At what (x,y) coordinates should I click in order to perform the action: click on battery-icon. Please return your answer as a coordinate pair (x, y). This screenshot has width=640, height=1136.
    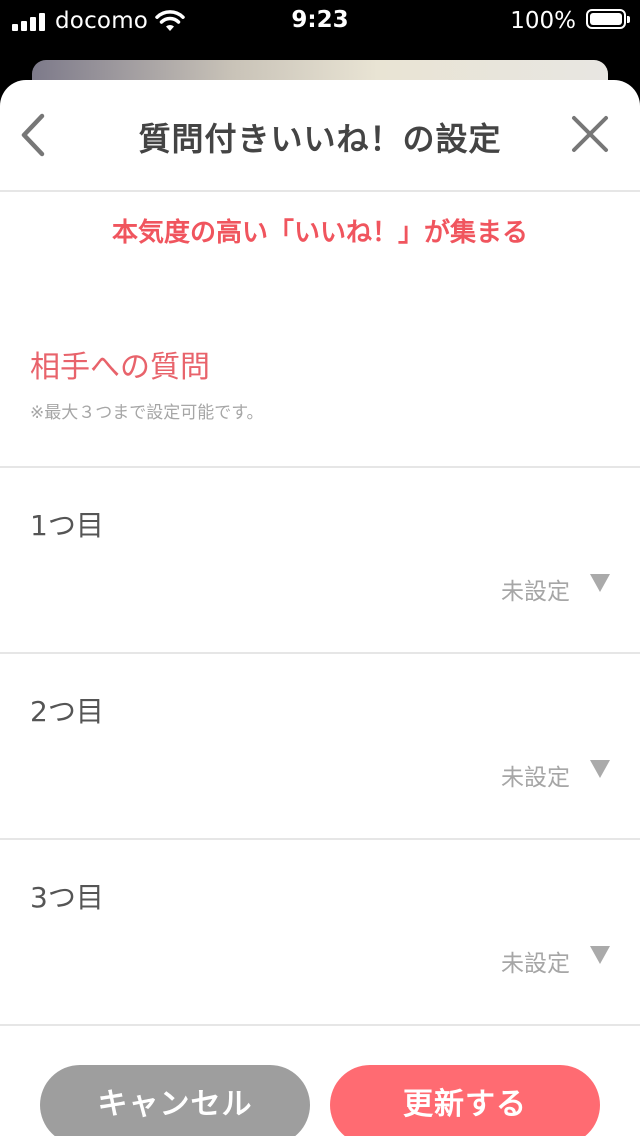
    Looking at the image, I should click on (608, 19).